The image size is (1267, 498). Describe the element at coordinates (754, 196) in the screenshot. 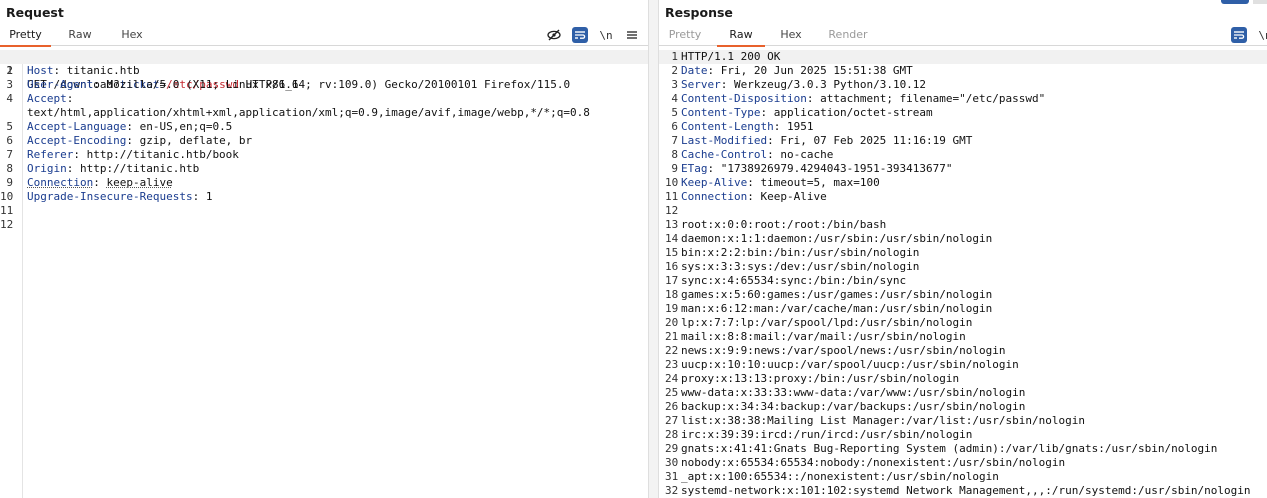

I see `response-line-content: Connection: Keep-Alive` at that location.